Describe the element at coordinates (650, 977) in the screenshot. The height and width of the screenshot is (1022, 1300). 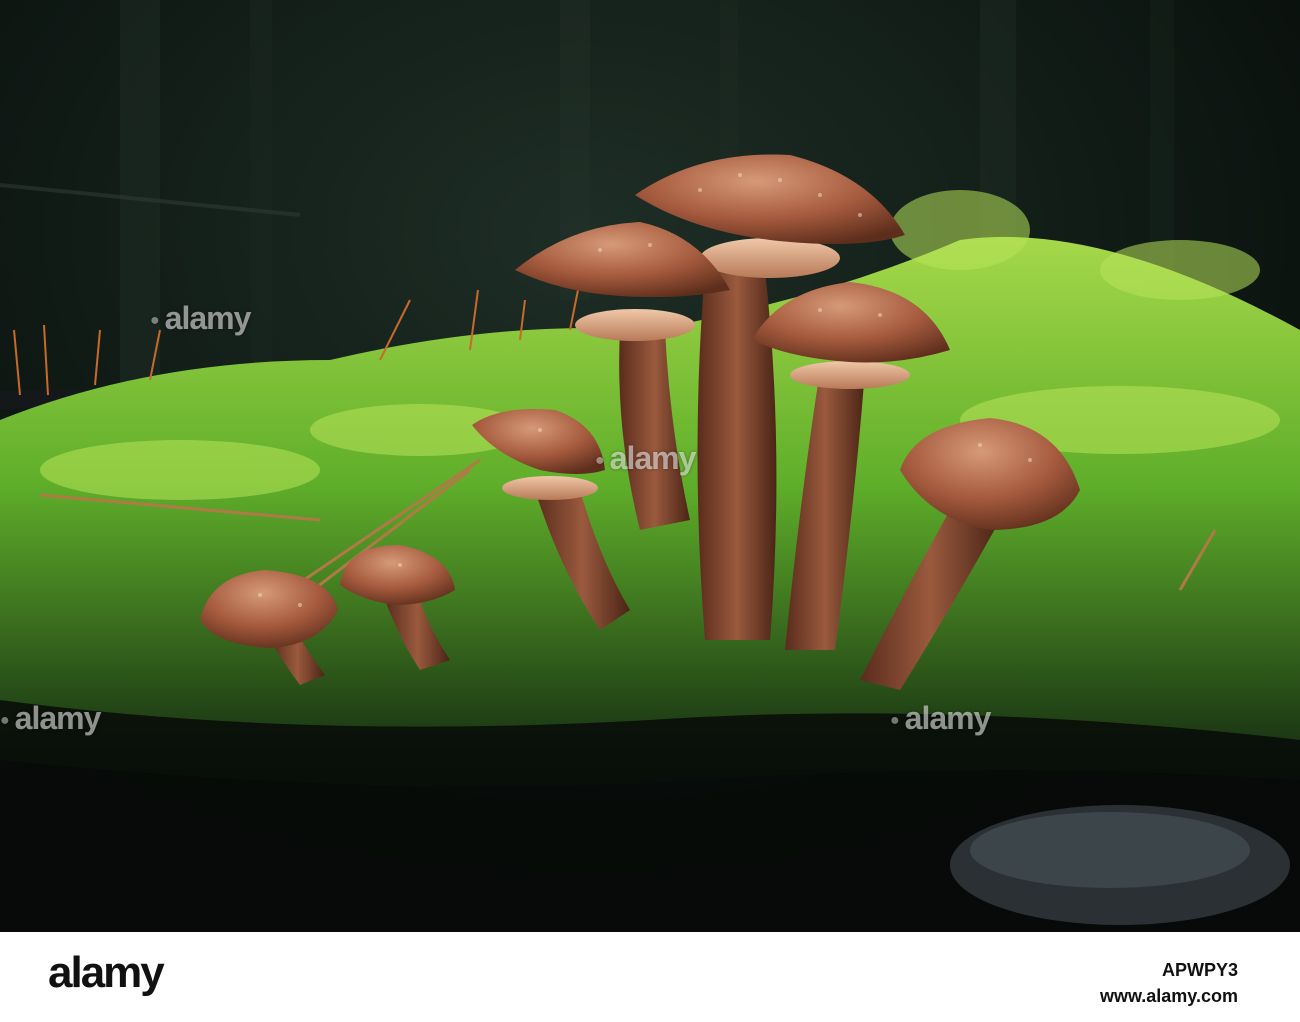
I see `footer-bar: alamy APWPY3 www.alamy.com` at that location.